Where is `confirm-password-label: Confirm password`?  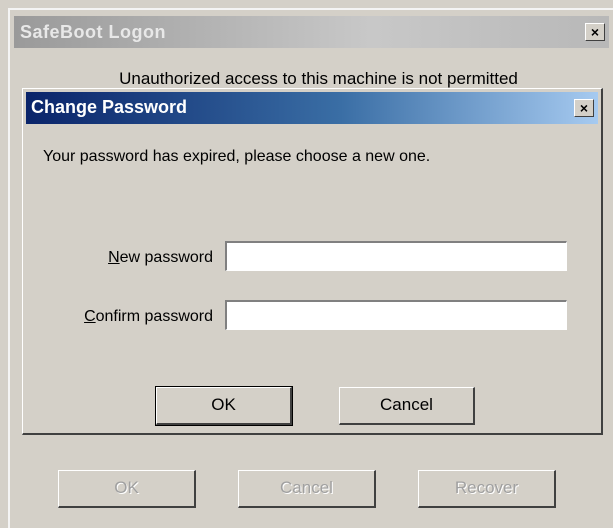 confirm-password-label: Confirm password is located at coordinates (123, 317).